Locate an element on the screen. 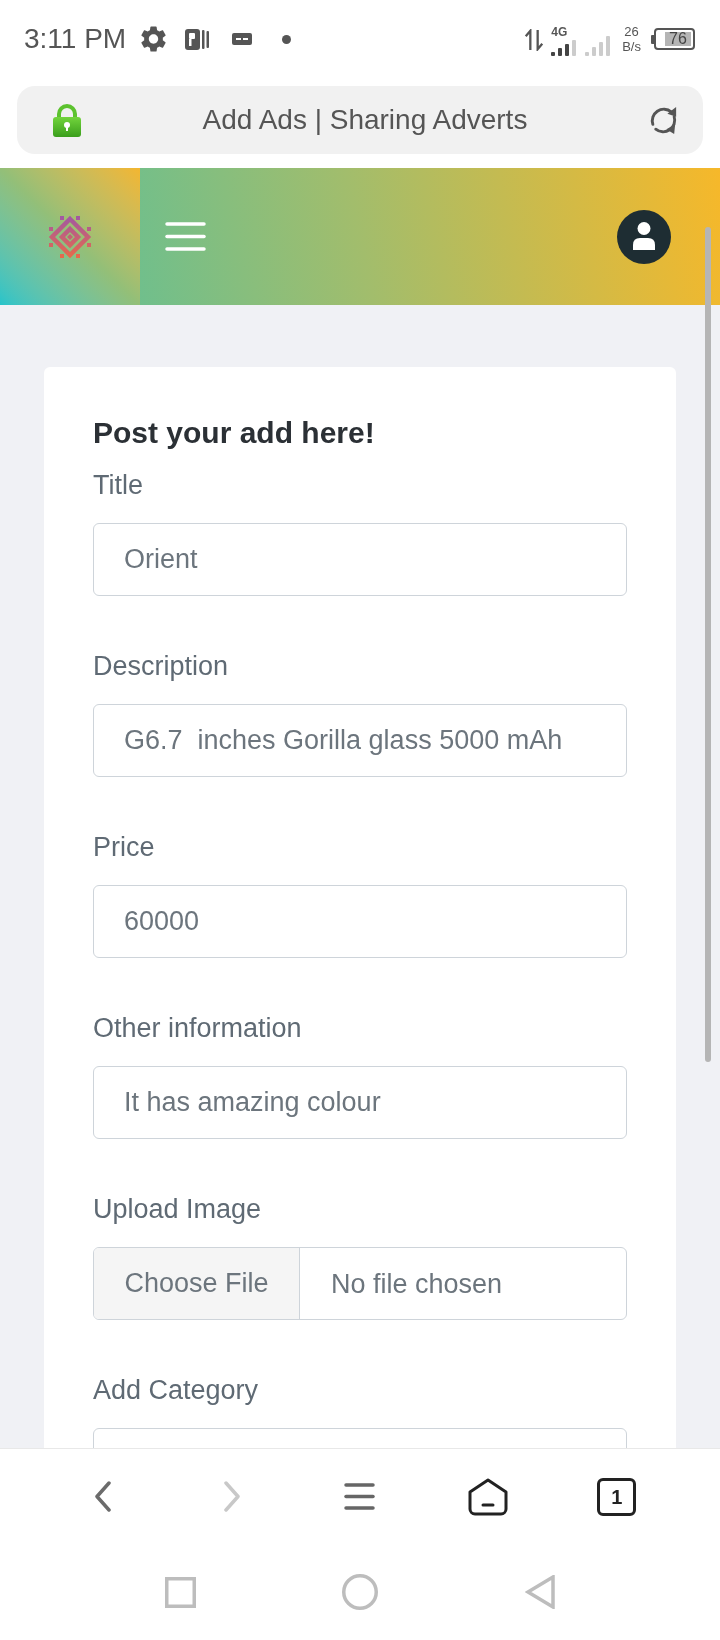 Image resolution: width=720 pixels, height=1640 pixels. field-label: Price is located at coordinates (124, 847).